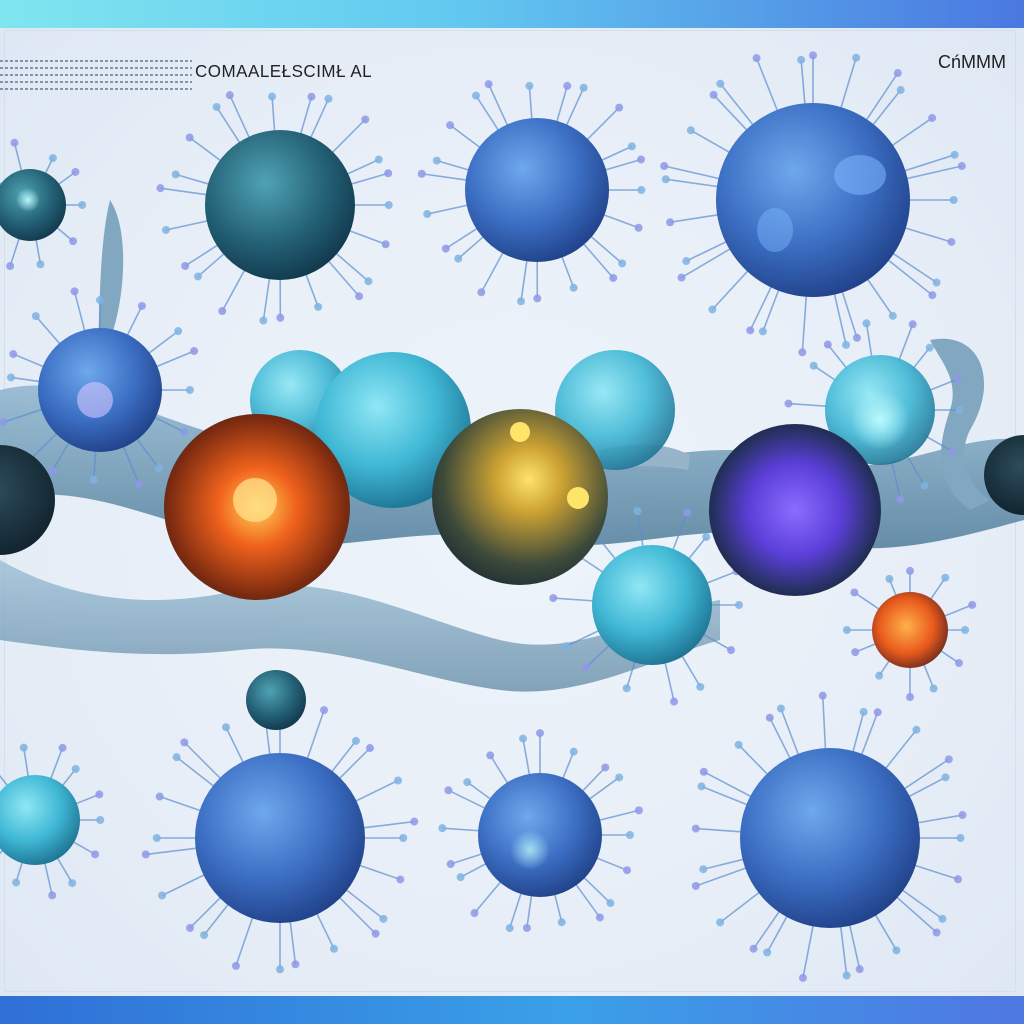 The height and width of the screenshot is (1024, 1024). What do you see at coordinates (795, 510) in the screenshot?
I see `cell-violet` at bounding box center [795, 510].